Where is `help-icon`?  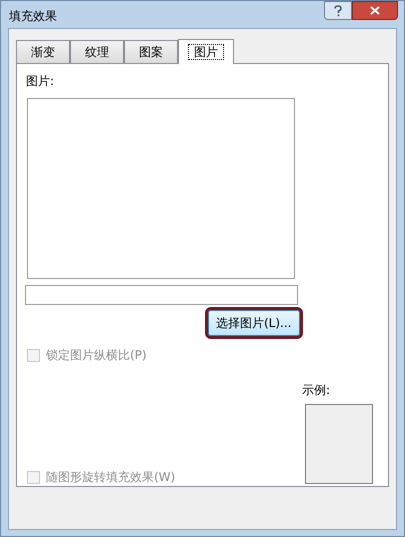 help-icon is located at coordinates (338, 10).